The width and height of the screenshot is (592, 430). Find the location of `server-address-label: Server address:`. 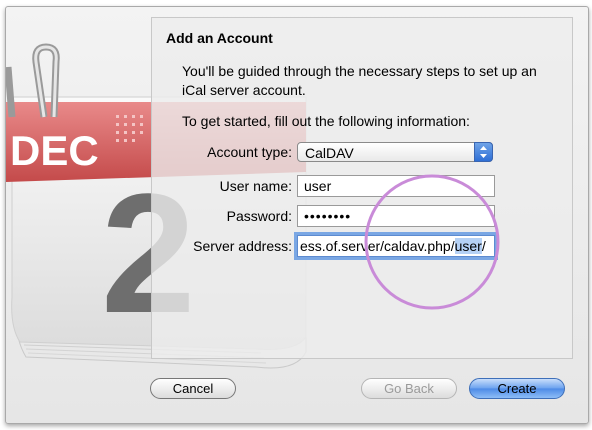

server-address-label: Server address: is located at coordinates (242, 246).